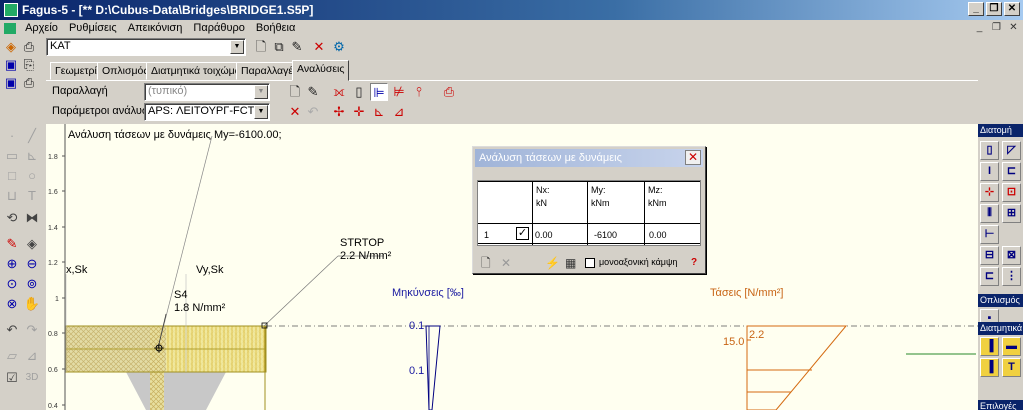 This screenshot has height=410, width=1023. I want to click on measure-icon: ⊿, so click(32, 355).